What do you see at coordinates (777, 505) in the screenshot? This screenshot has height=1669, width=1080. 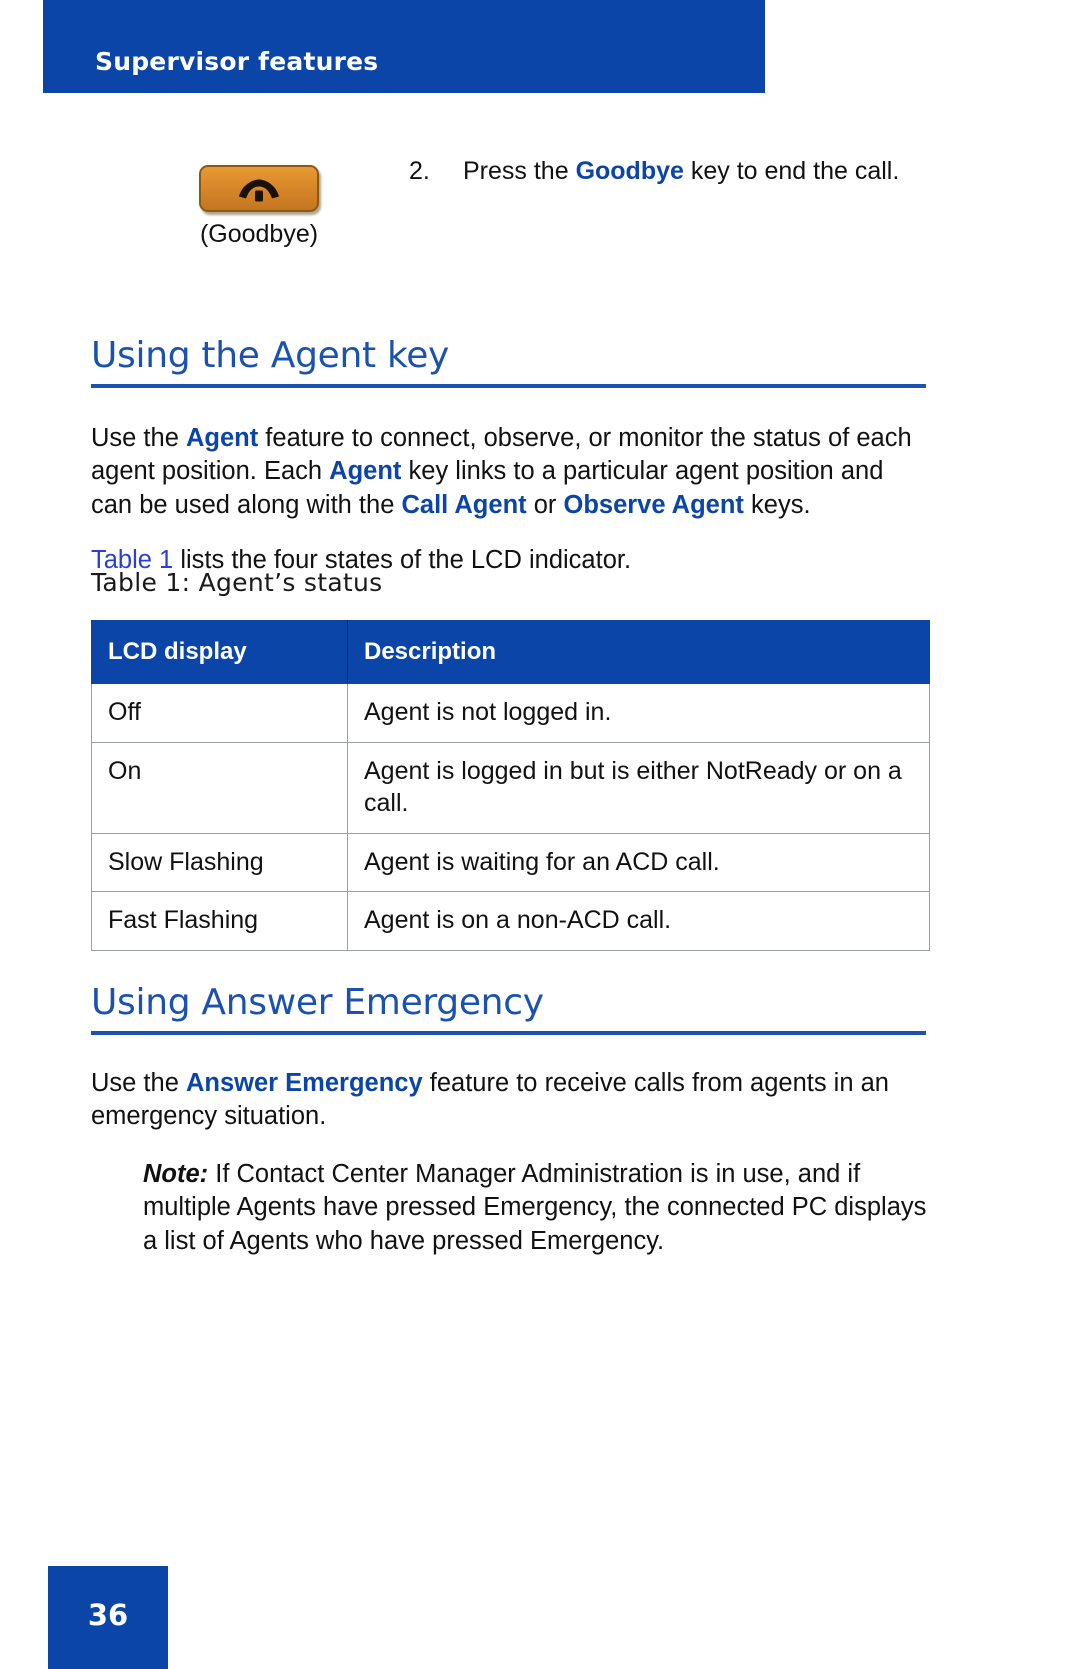 I see `text-run: keys.` at bounding box center [777, 505].